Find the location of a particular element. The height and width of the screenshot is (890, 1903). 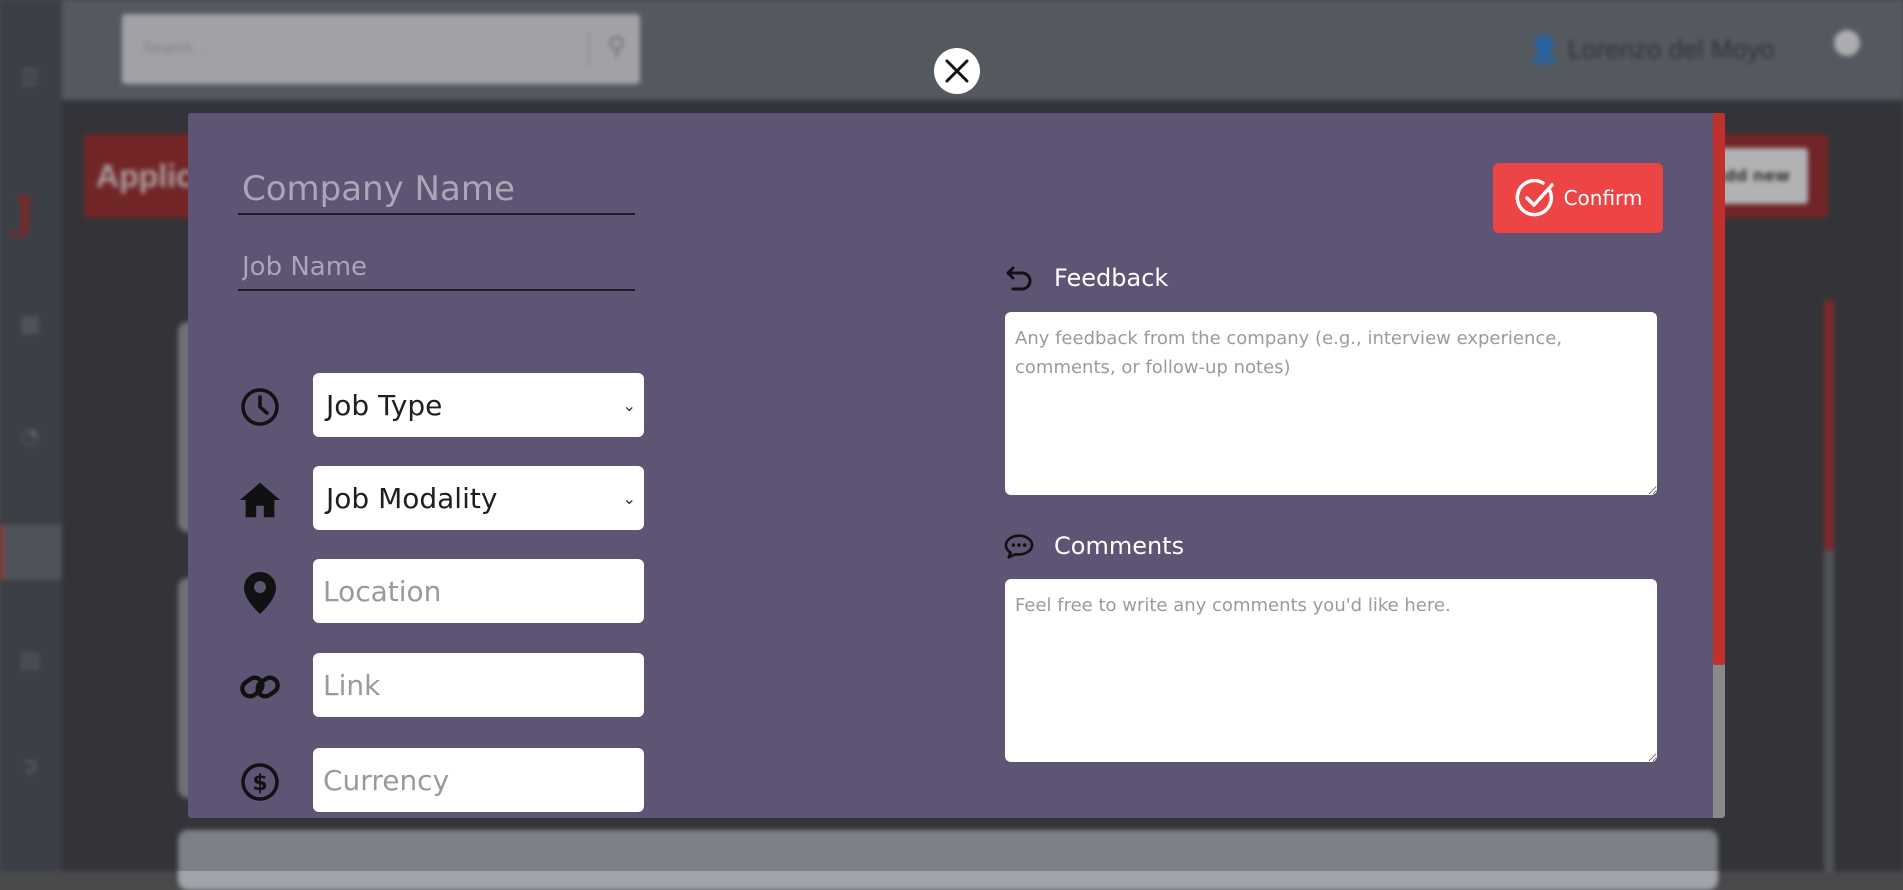

job-type-row: Job Type ⌄ is located at coordinates (448, 405).